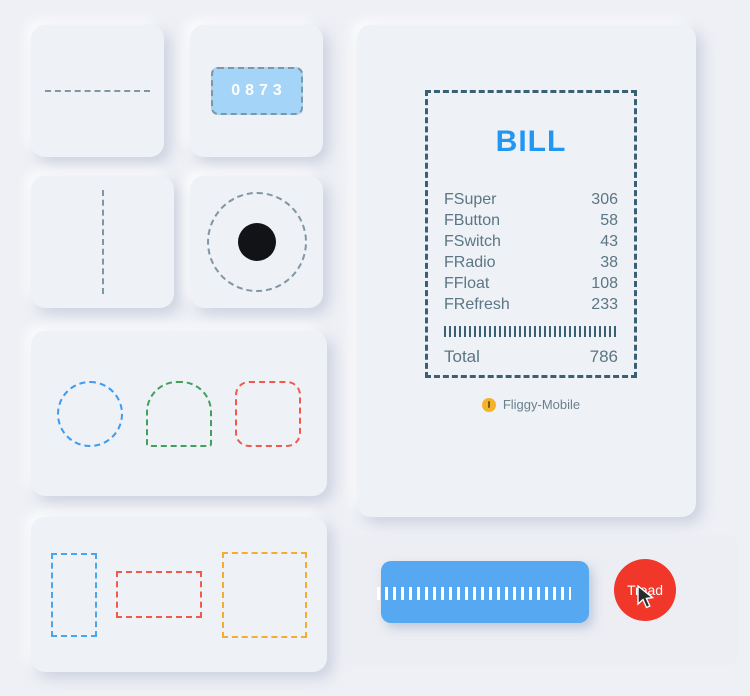 The height and width of the screenshot is (696, 750). I want to click on card-dashed-vertical, so click(102, 242).